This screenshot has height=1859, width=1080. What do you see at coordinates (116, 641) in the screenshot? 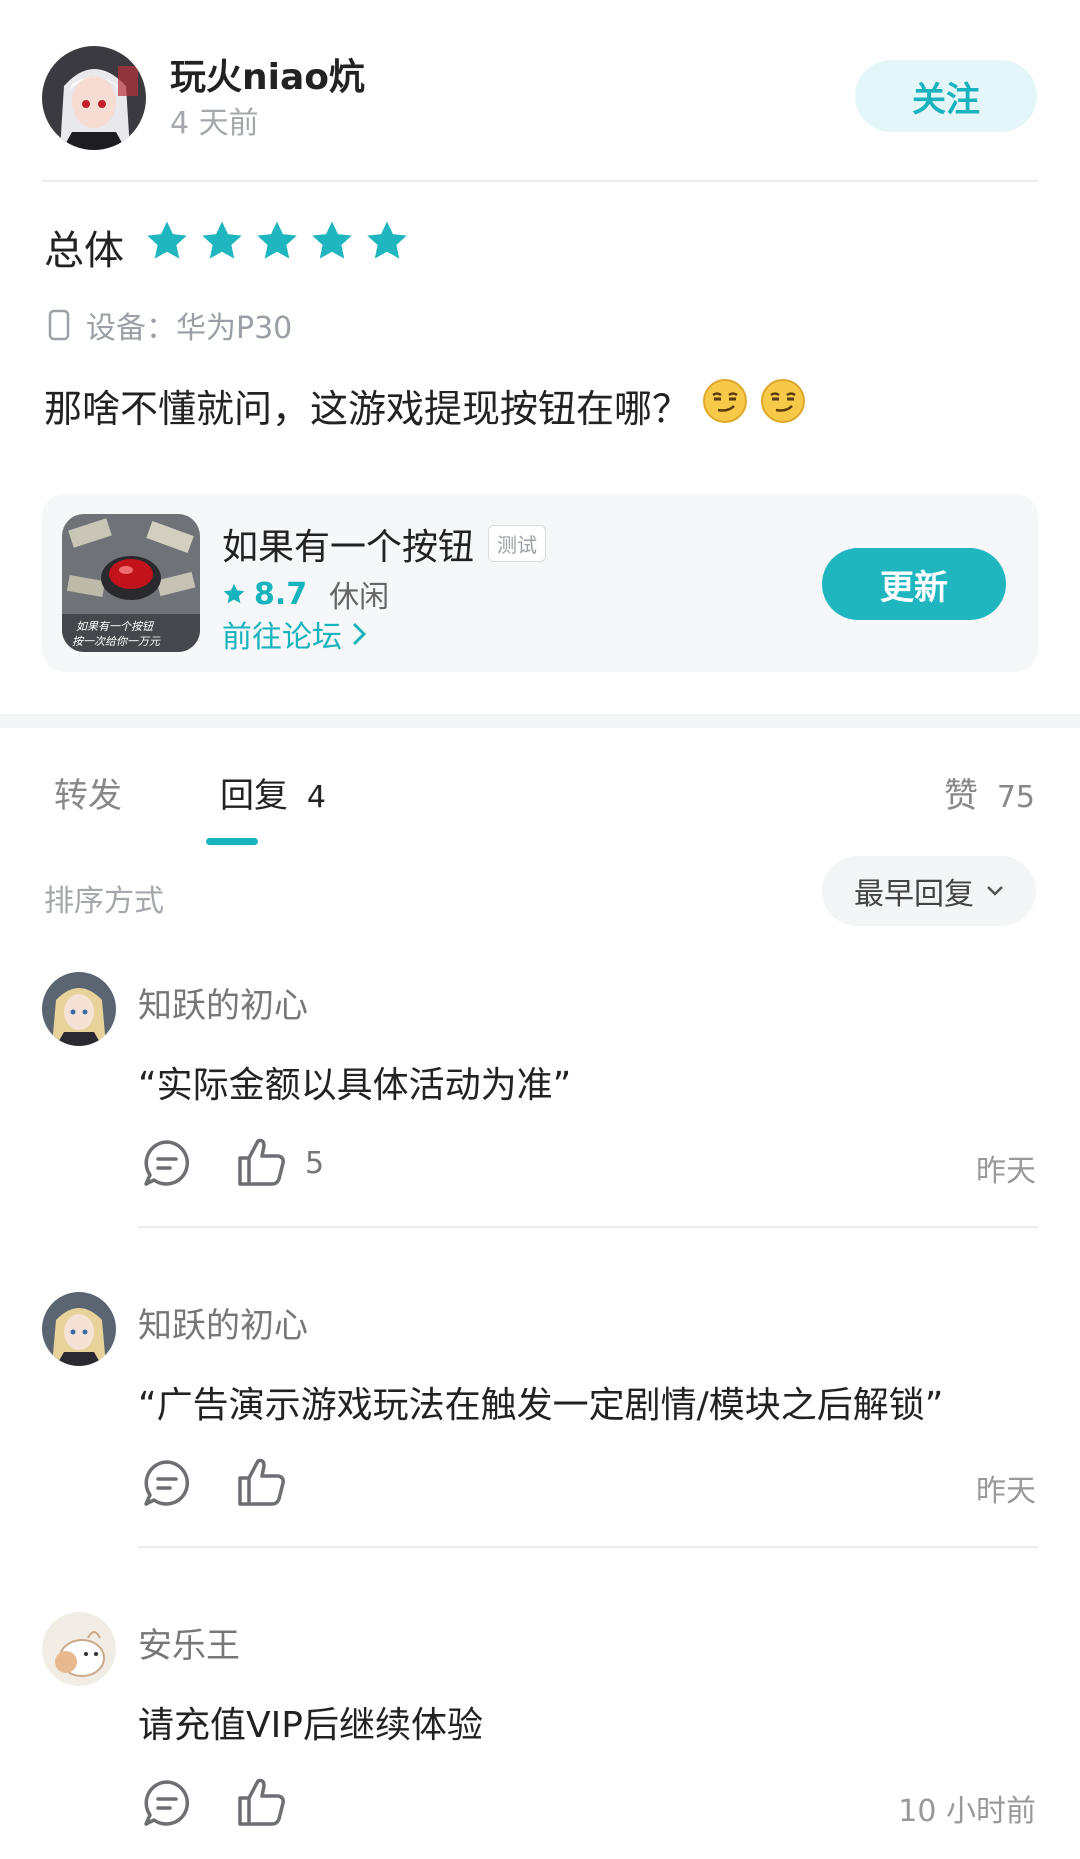
I see `app-icon-caption-2: 按一次给你一万元` at bounding box center [116, 641].